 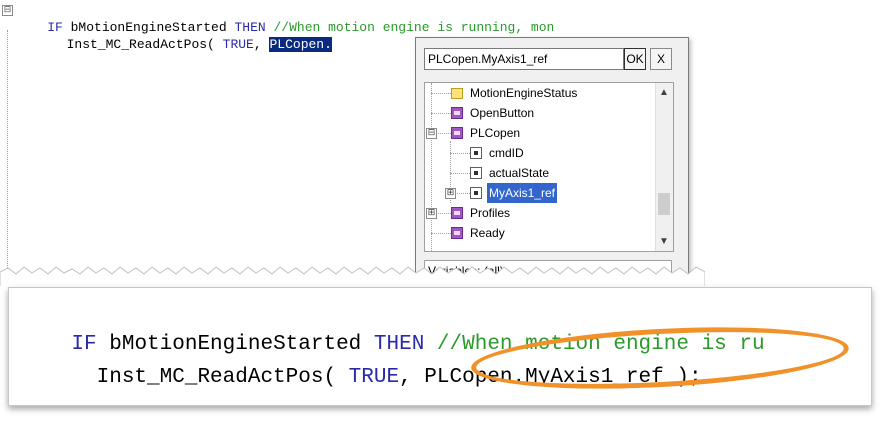 I want to click on selected-text: PLCopen., so click(x=300, y=44).